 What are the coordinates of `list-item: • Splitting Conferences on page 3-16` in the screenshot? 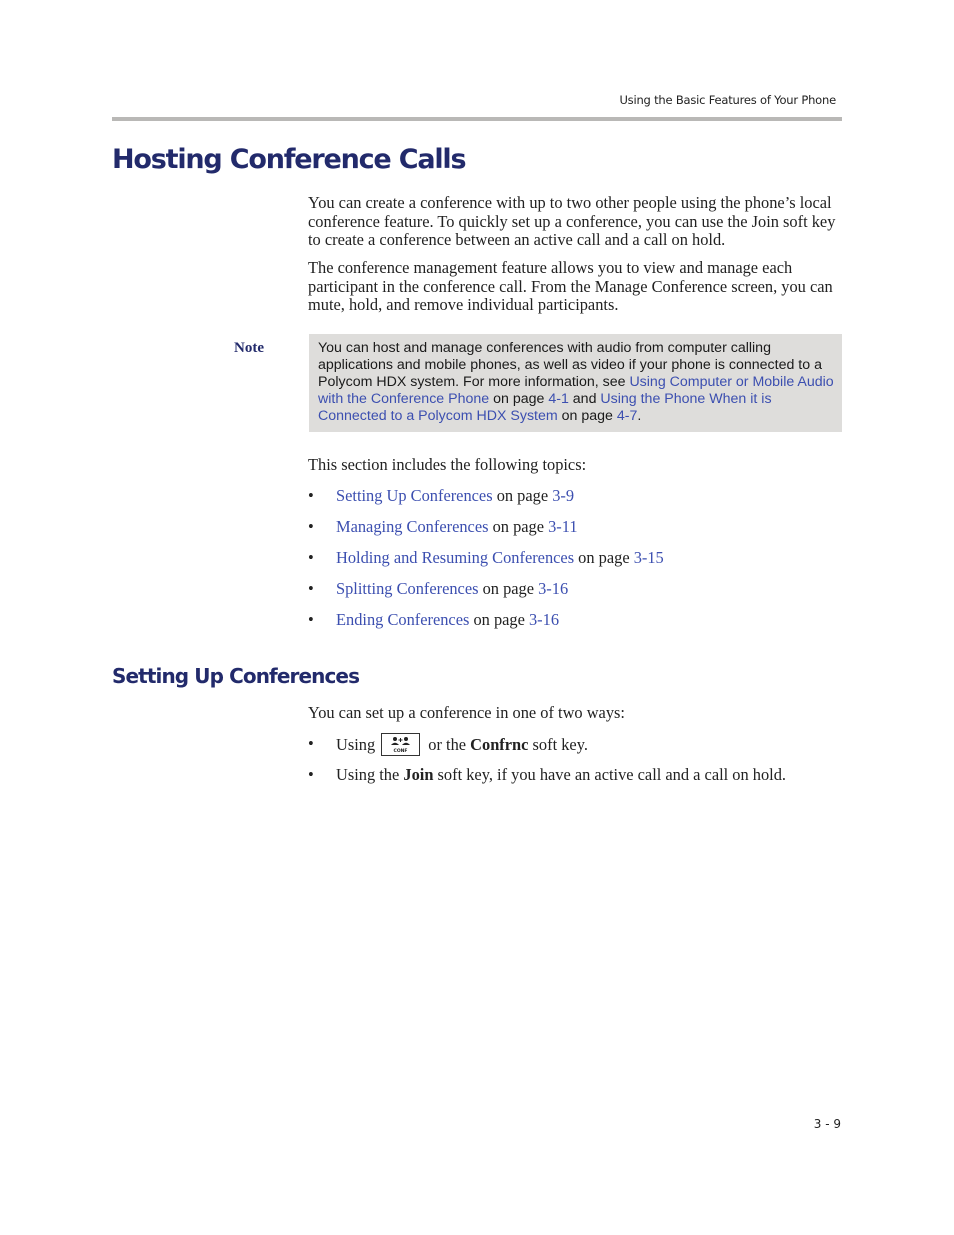 It's located at (486, 595).